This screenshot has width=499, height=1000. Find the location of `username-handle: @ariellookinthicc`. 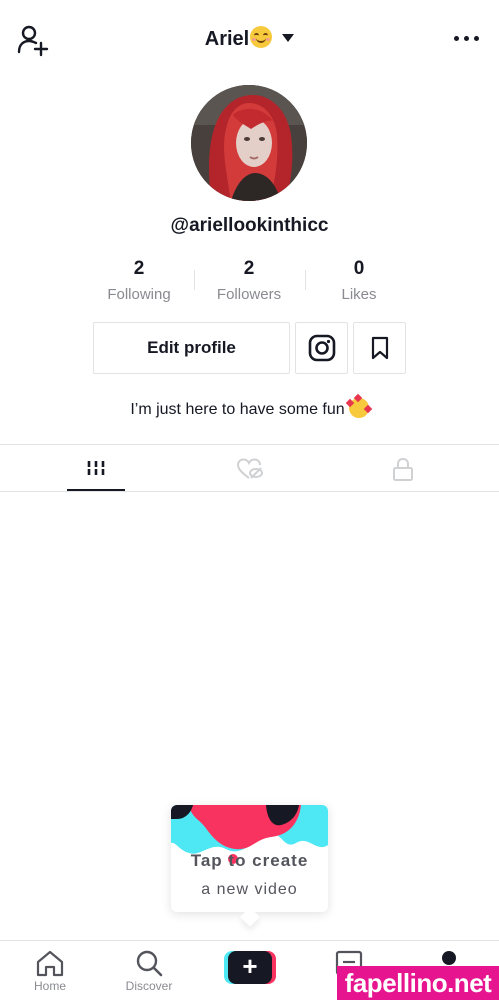

username-handle: @ariellookinthicc is located at coordinates (249, 225).